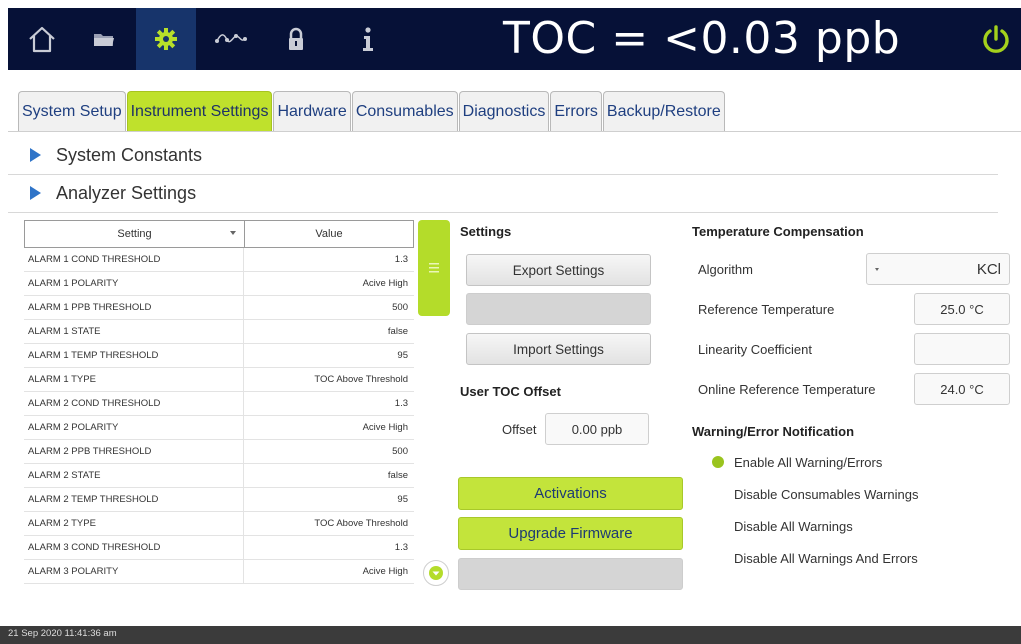 The height and width of the screenshot is (644, 1021). Describe the element at coordinates (962, 349) in the screenshot. I see `linearity-coefficient-field` at that location.